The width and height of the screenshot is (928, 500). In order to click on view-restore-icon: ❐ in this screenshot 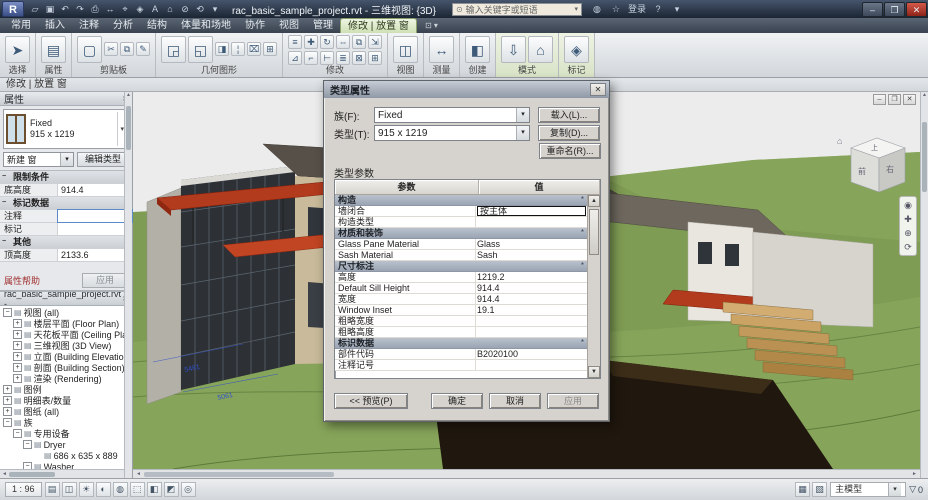, I will do `click(894, 99)`.